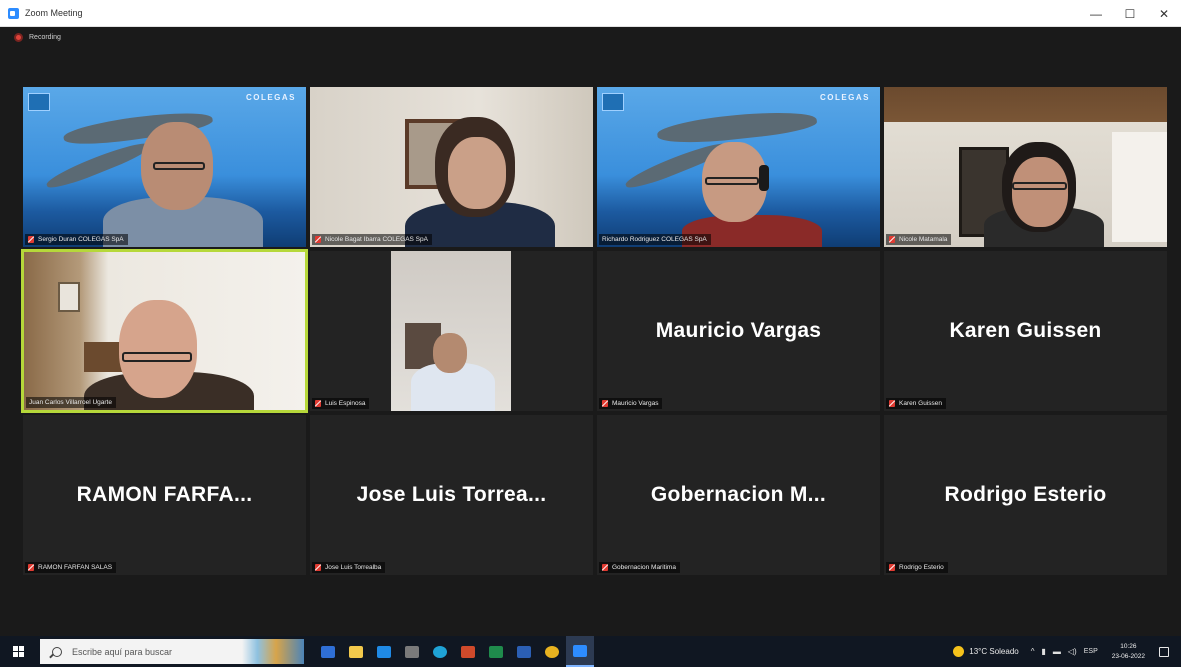 Image resolution: width=1181 pixels, height=667 pixels. I want to click on headset, so click(764, 178).